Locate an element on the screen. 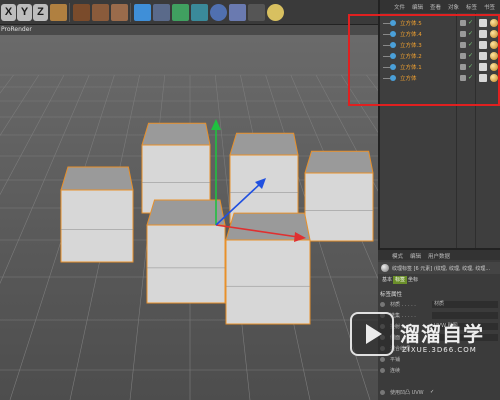 This screenshot has height=400, width=500. object-name: 立方体.3 is located at coordinates (411, 45).